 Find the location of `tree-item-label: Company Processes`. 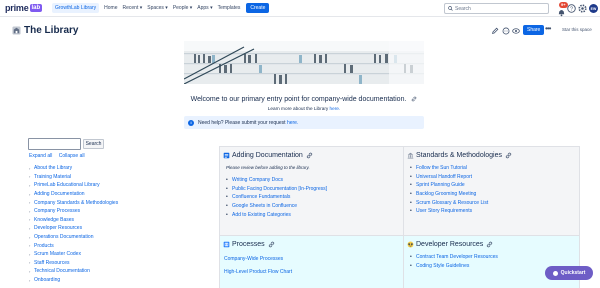

tree-item-label: Company Processes is located at coordinates (57, 211).